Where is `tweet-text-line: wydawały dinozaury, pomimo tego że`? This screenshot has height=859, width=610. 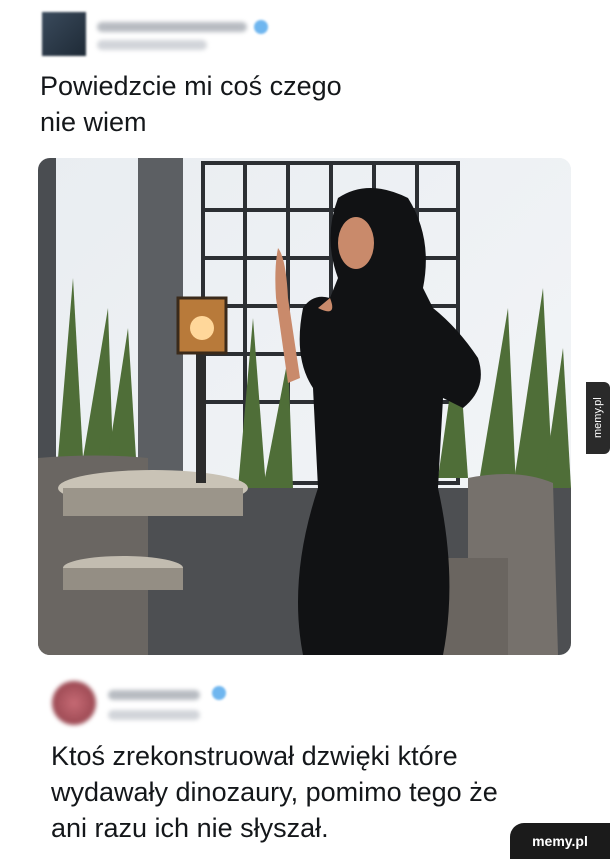
tweet-text-line: wydawały dinozaury, pomimo tego że is located at coordinates (274, 792).